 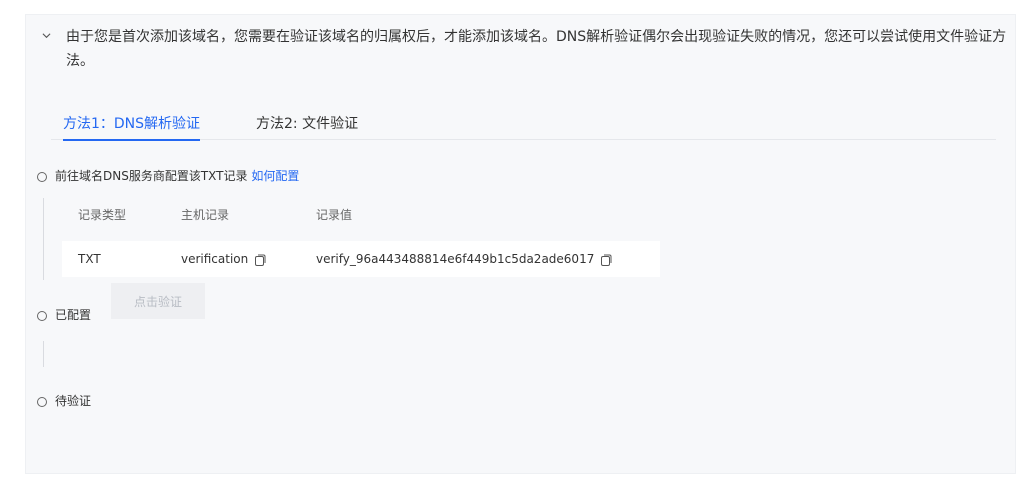 I want to click on header-record-type: 记录类型, so click(x=102, y=215).